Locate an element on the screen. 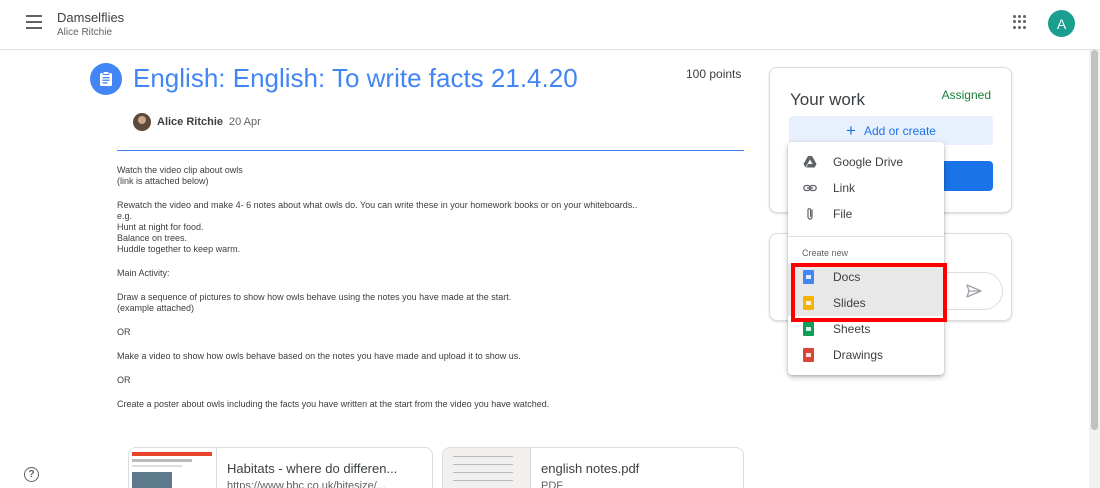  menu-item-docs: Docs is located at coordinates (866, 277).